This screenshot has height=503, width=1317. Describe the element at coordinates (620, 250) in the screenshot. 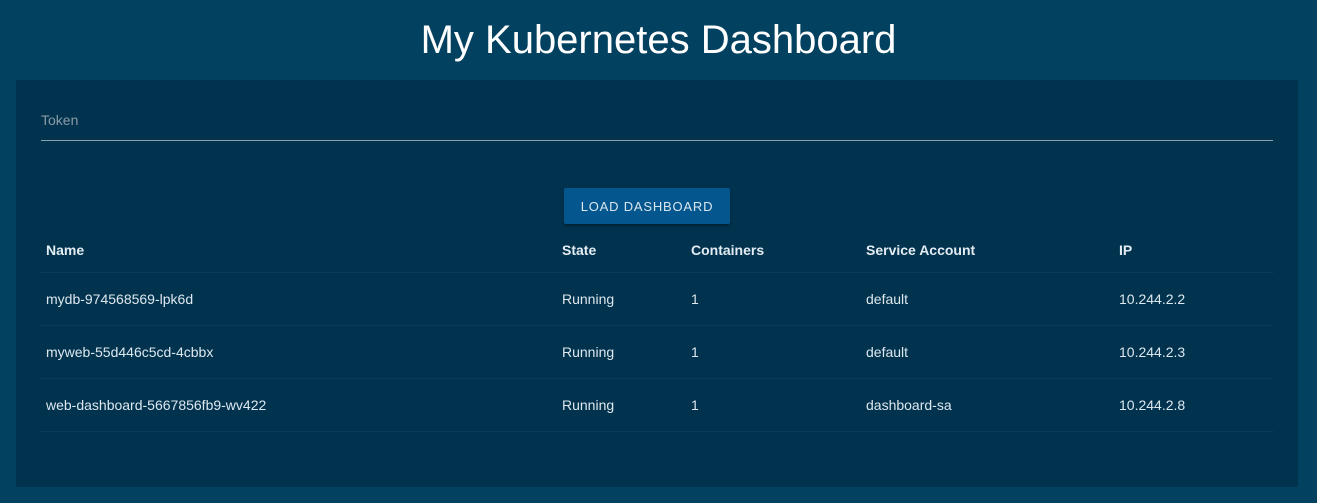

I see `column-header-state: State` at that location.